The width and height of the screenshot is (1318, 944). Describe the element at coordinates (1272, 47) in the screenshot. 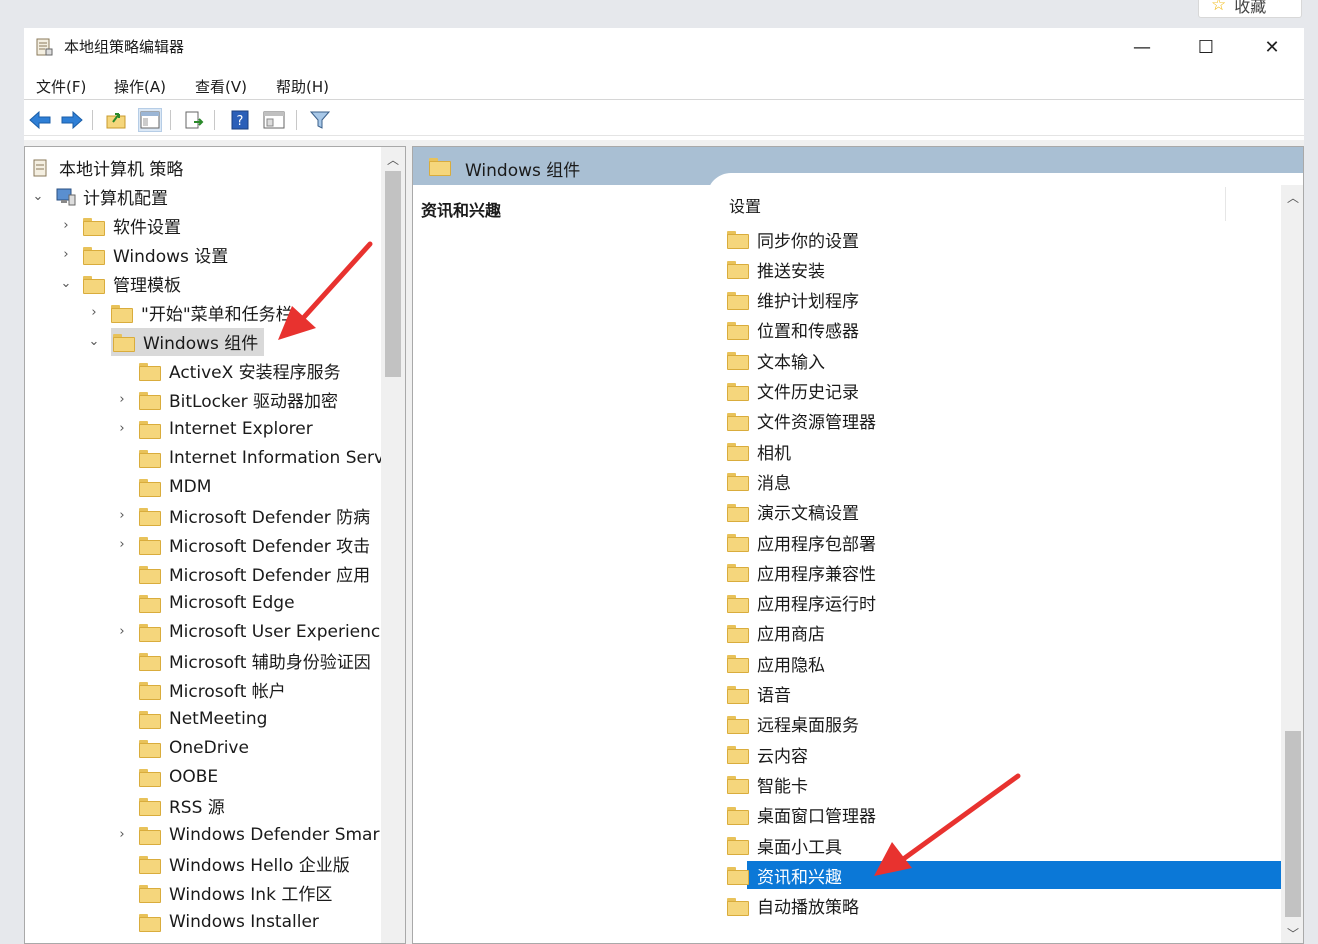

I see `close-button: ✕` at that location.